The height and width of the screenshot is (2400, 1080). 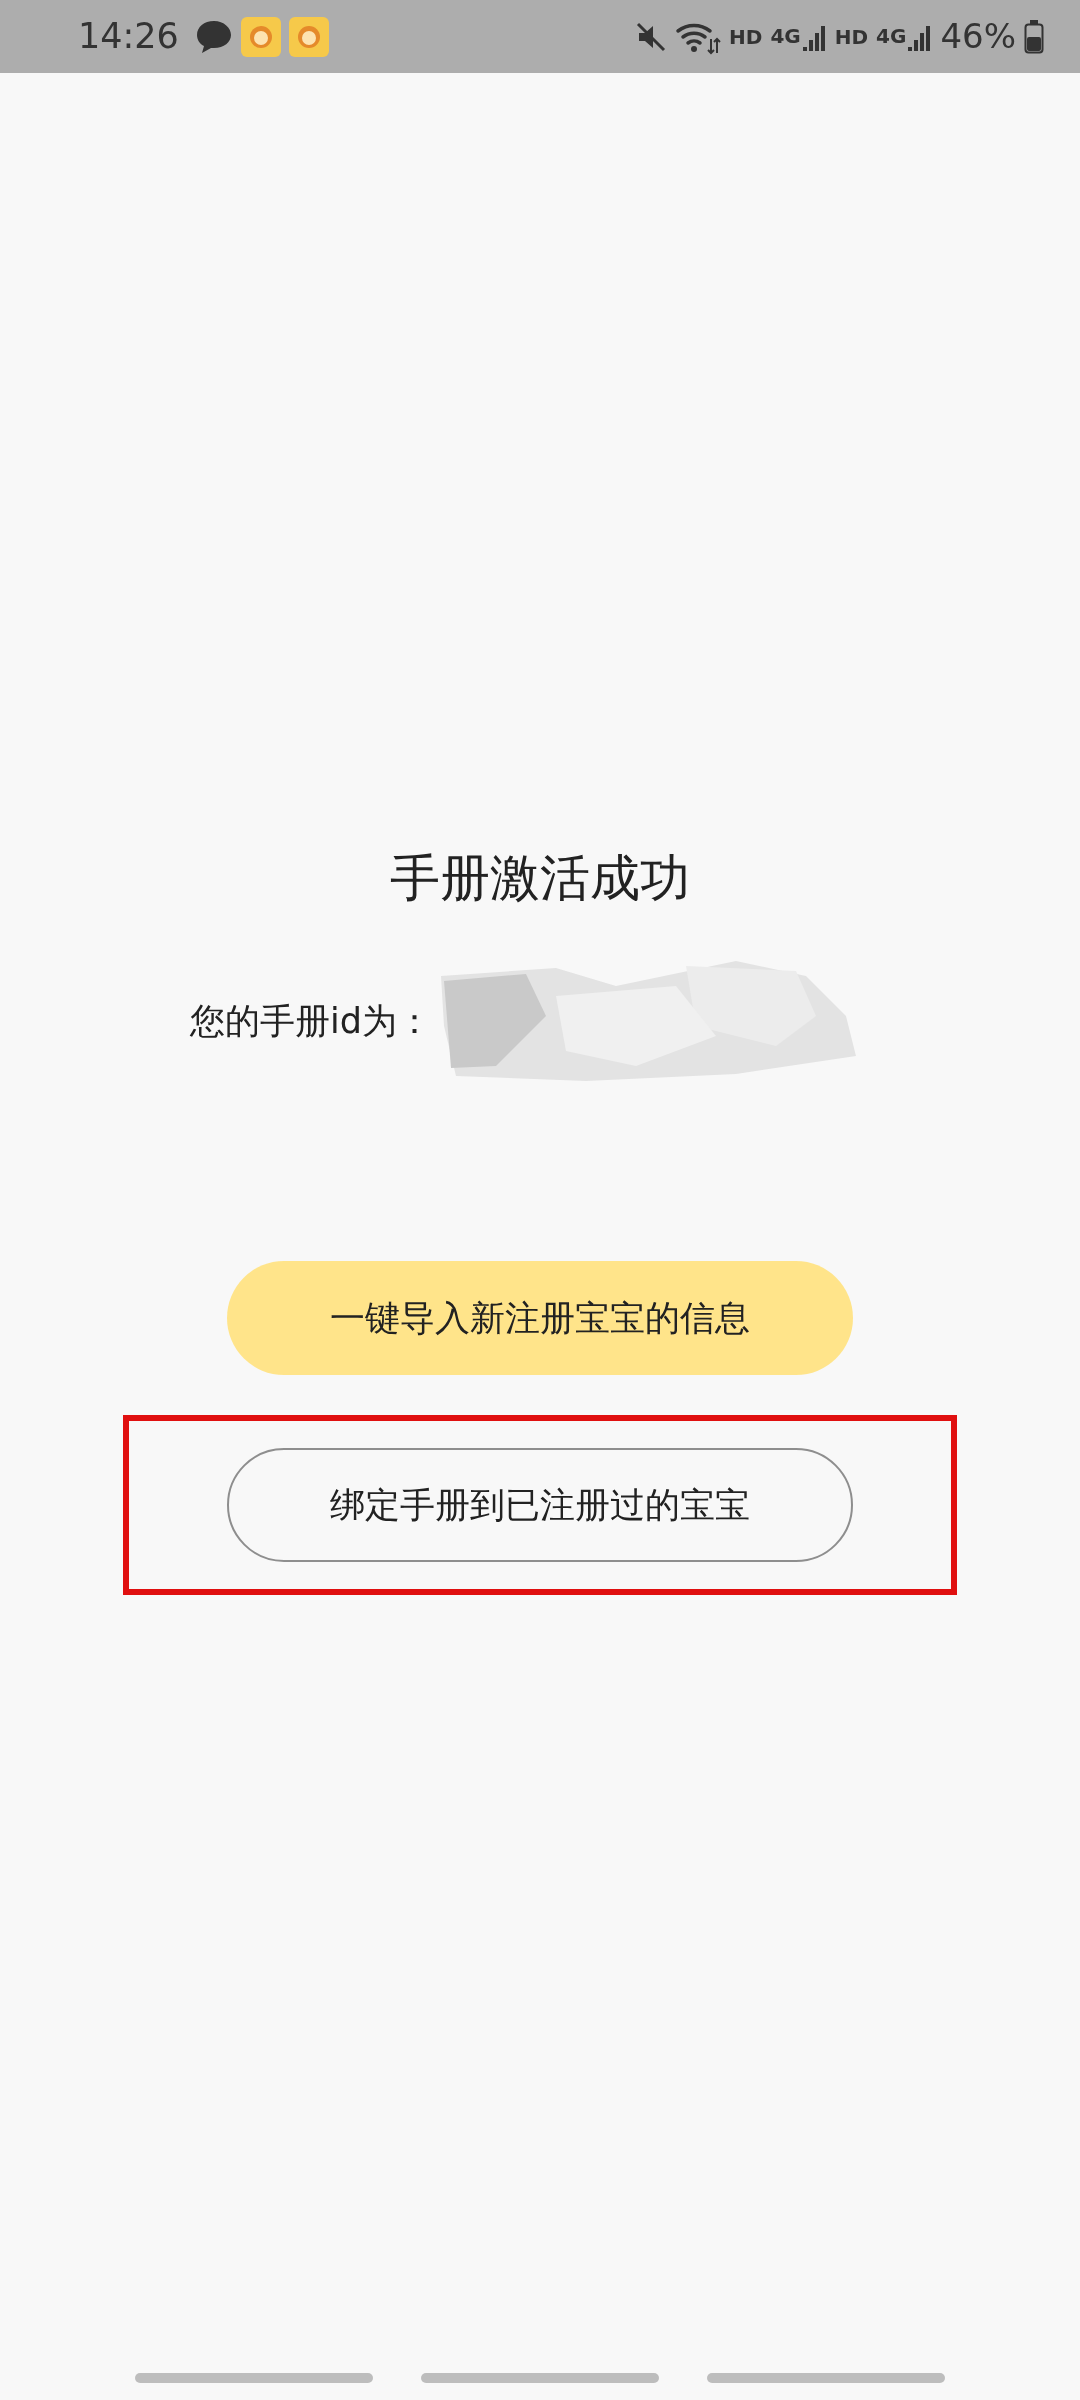 What do you see at coordinates (540, 1505) in the screenshot?
I see `action-button: 绑定手册到已注册过的宝宝` at bounding box center [540, 1505].